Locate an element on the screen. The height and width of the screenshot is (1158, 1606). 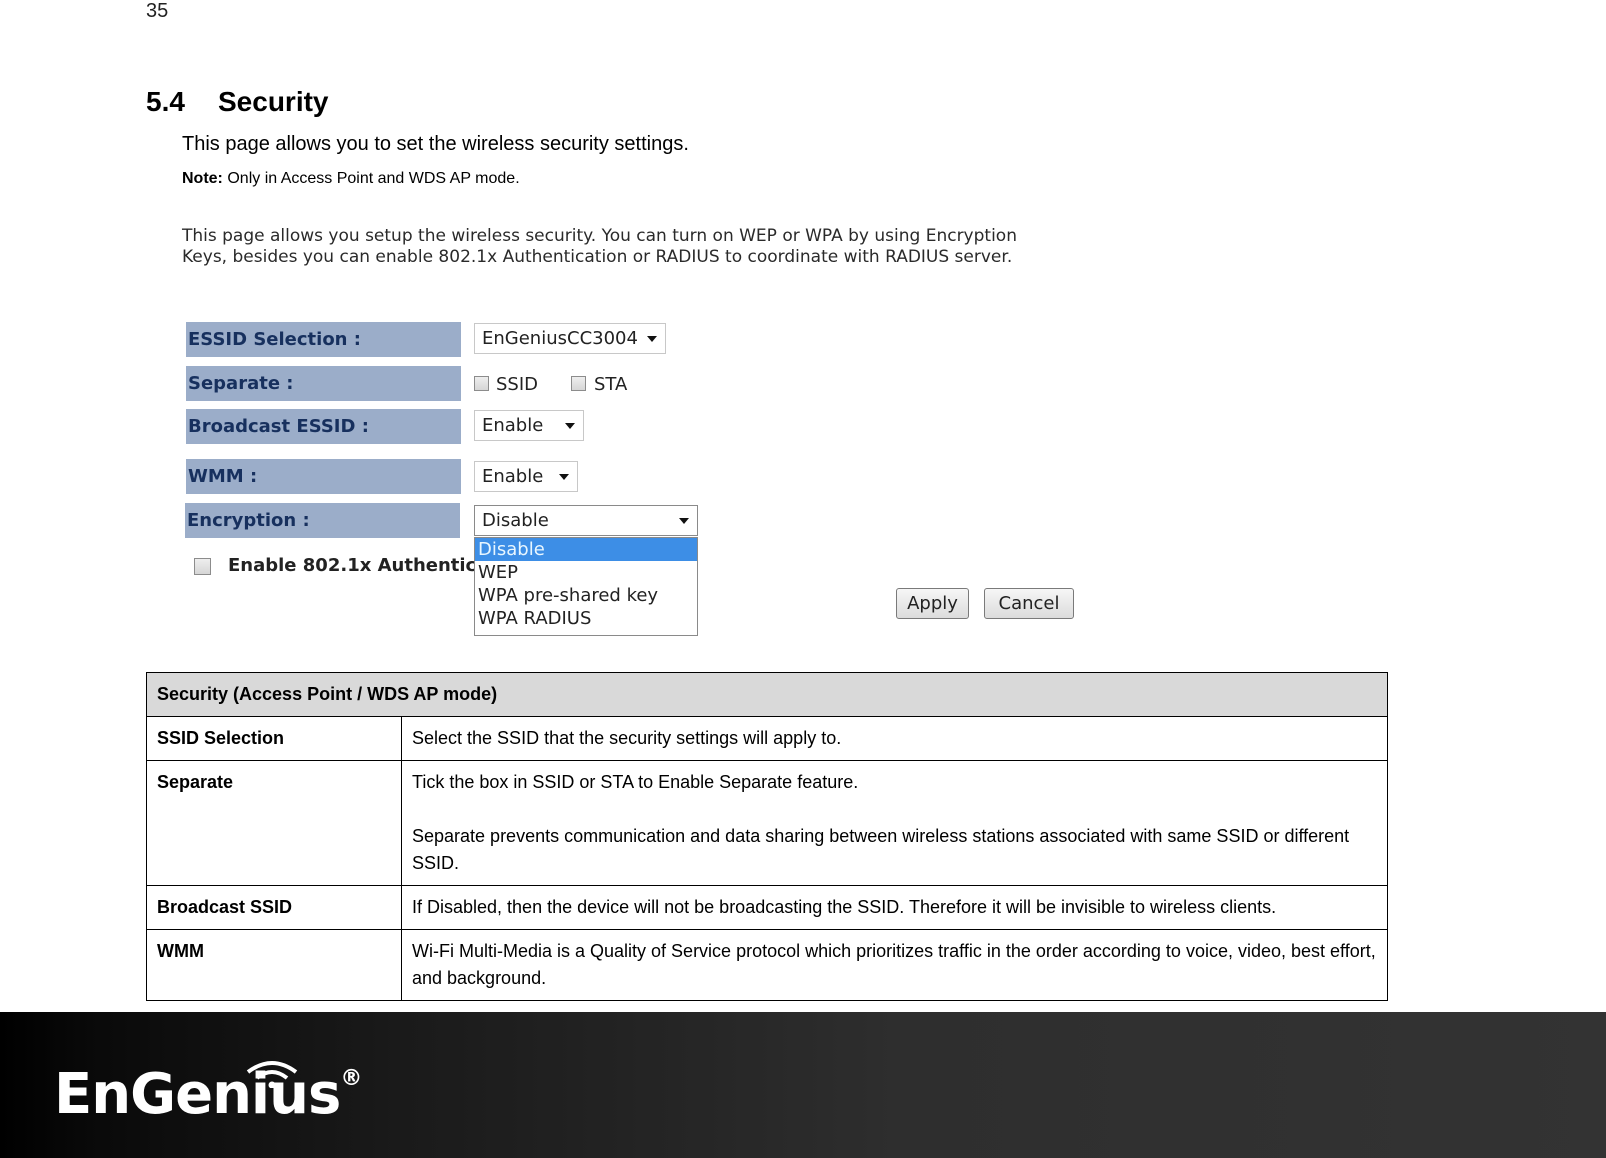
encryption-option-wpa-radius: WPA RADIUS is located at coordinates (586, 618).